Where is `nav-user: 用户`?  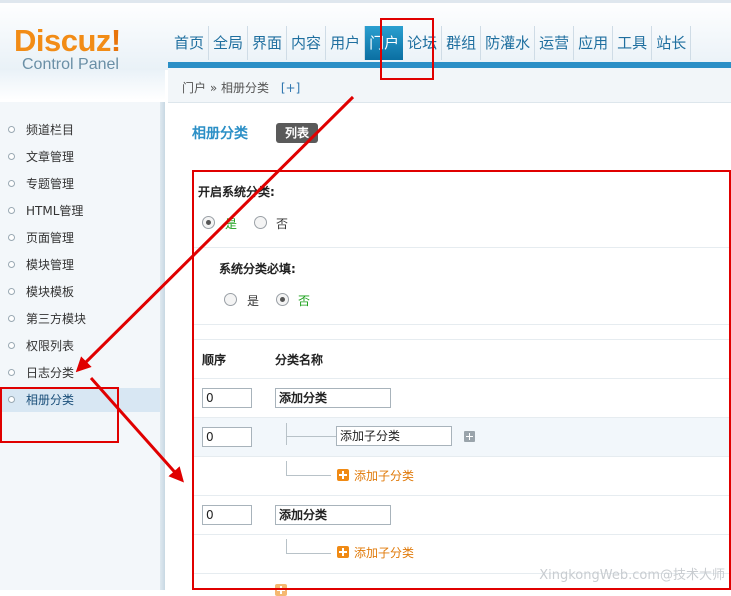 nav-user: 用户 is located at coordinates (346, 43).